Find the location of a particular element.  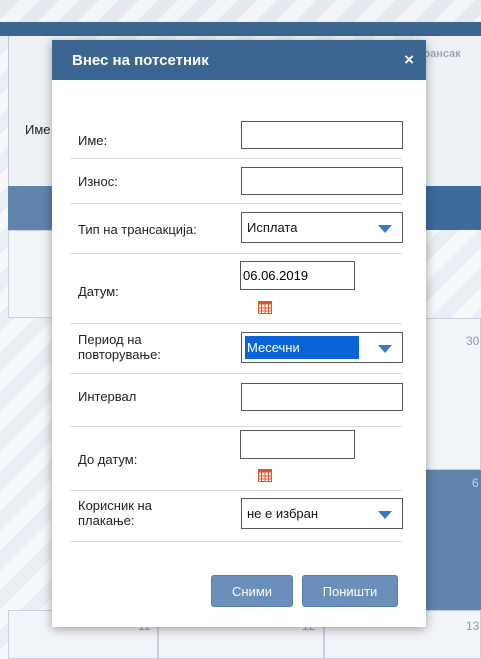

name-row: Име: is located at coordinates (236, 136).